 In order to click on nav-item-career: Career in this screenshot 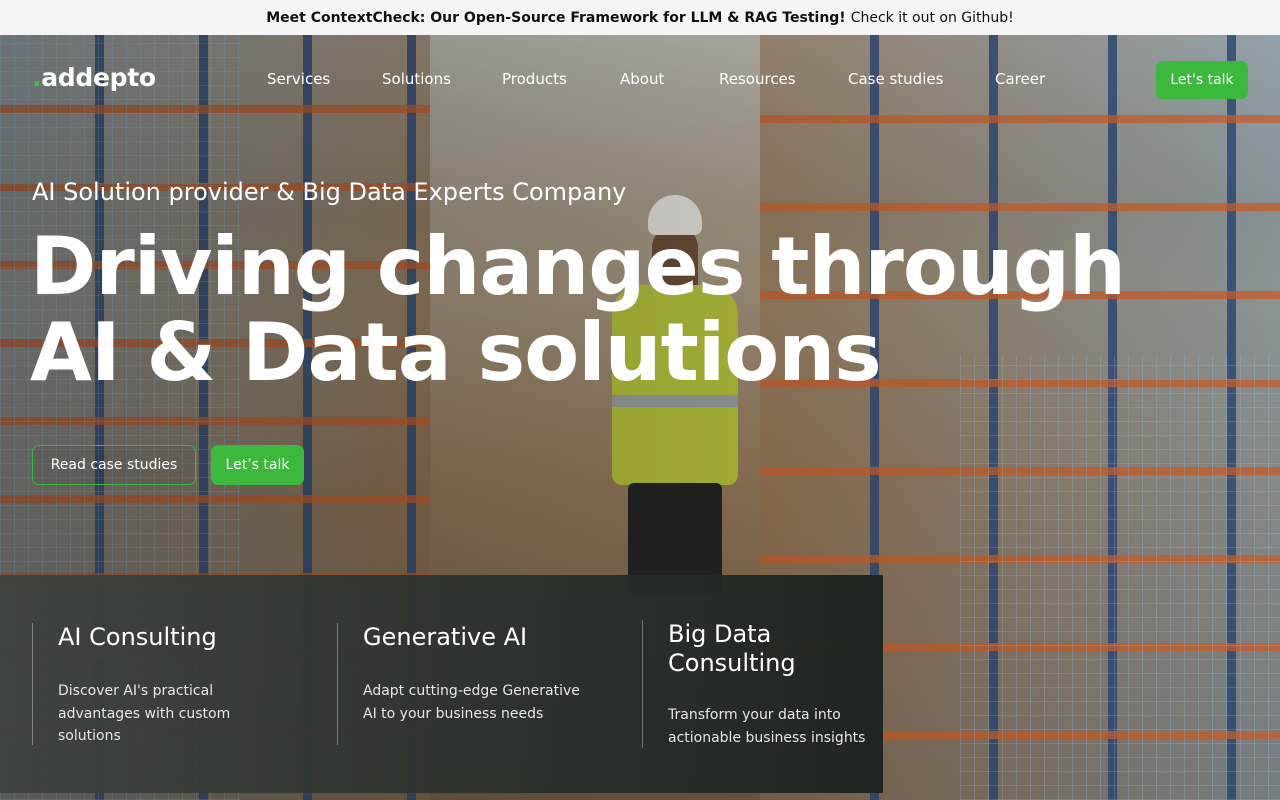, I will do `click(1020, 79)`.